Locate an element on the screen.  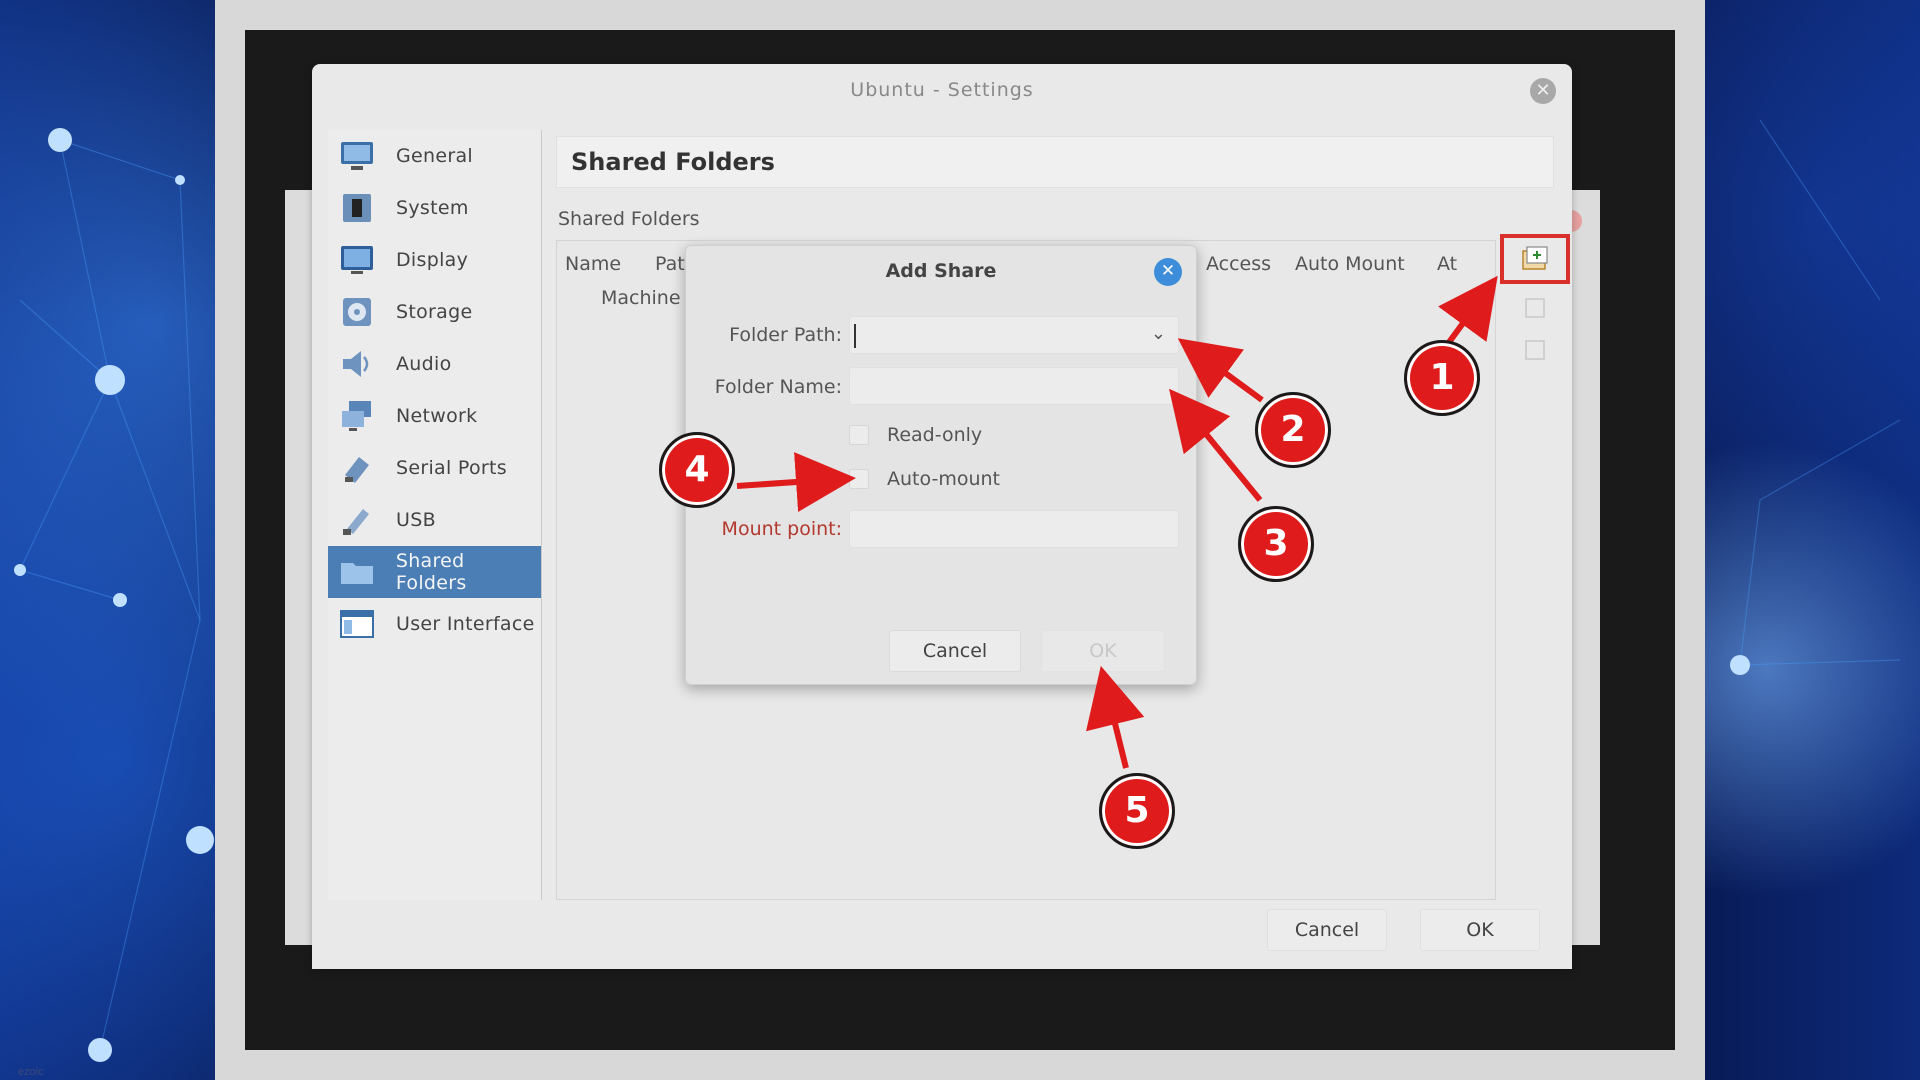
auto-mount-checkbox: Auto-mount is located at coordinates (924, 479).